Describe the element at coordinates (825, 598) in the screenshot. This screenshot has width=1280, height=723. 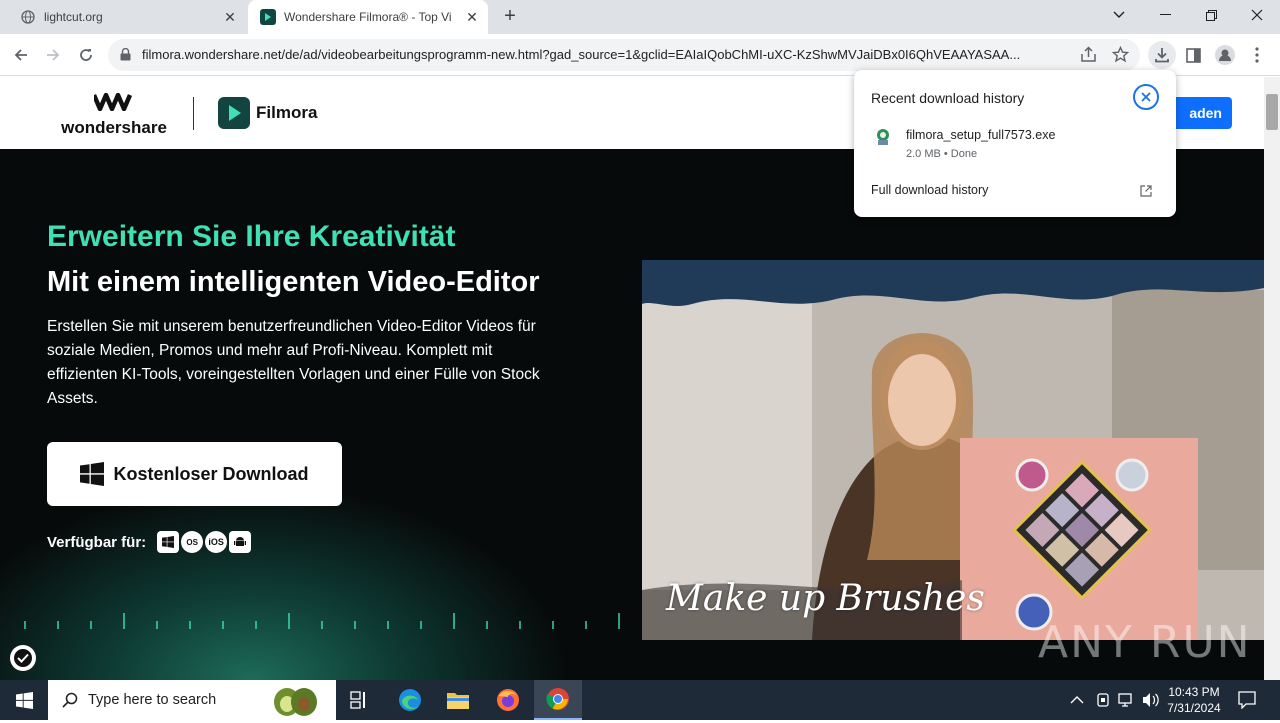
I see `photo-caption: Make up Brushes` at that location.